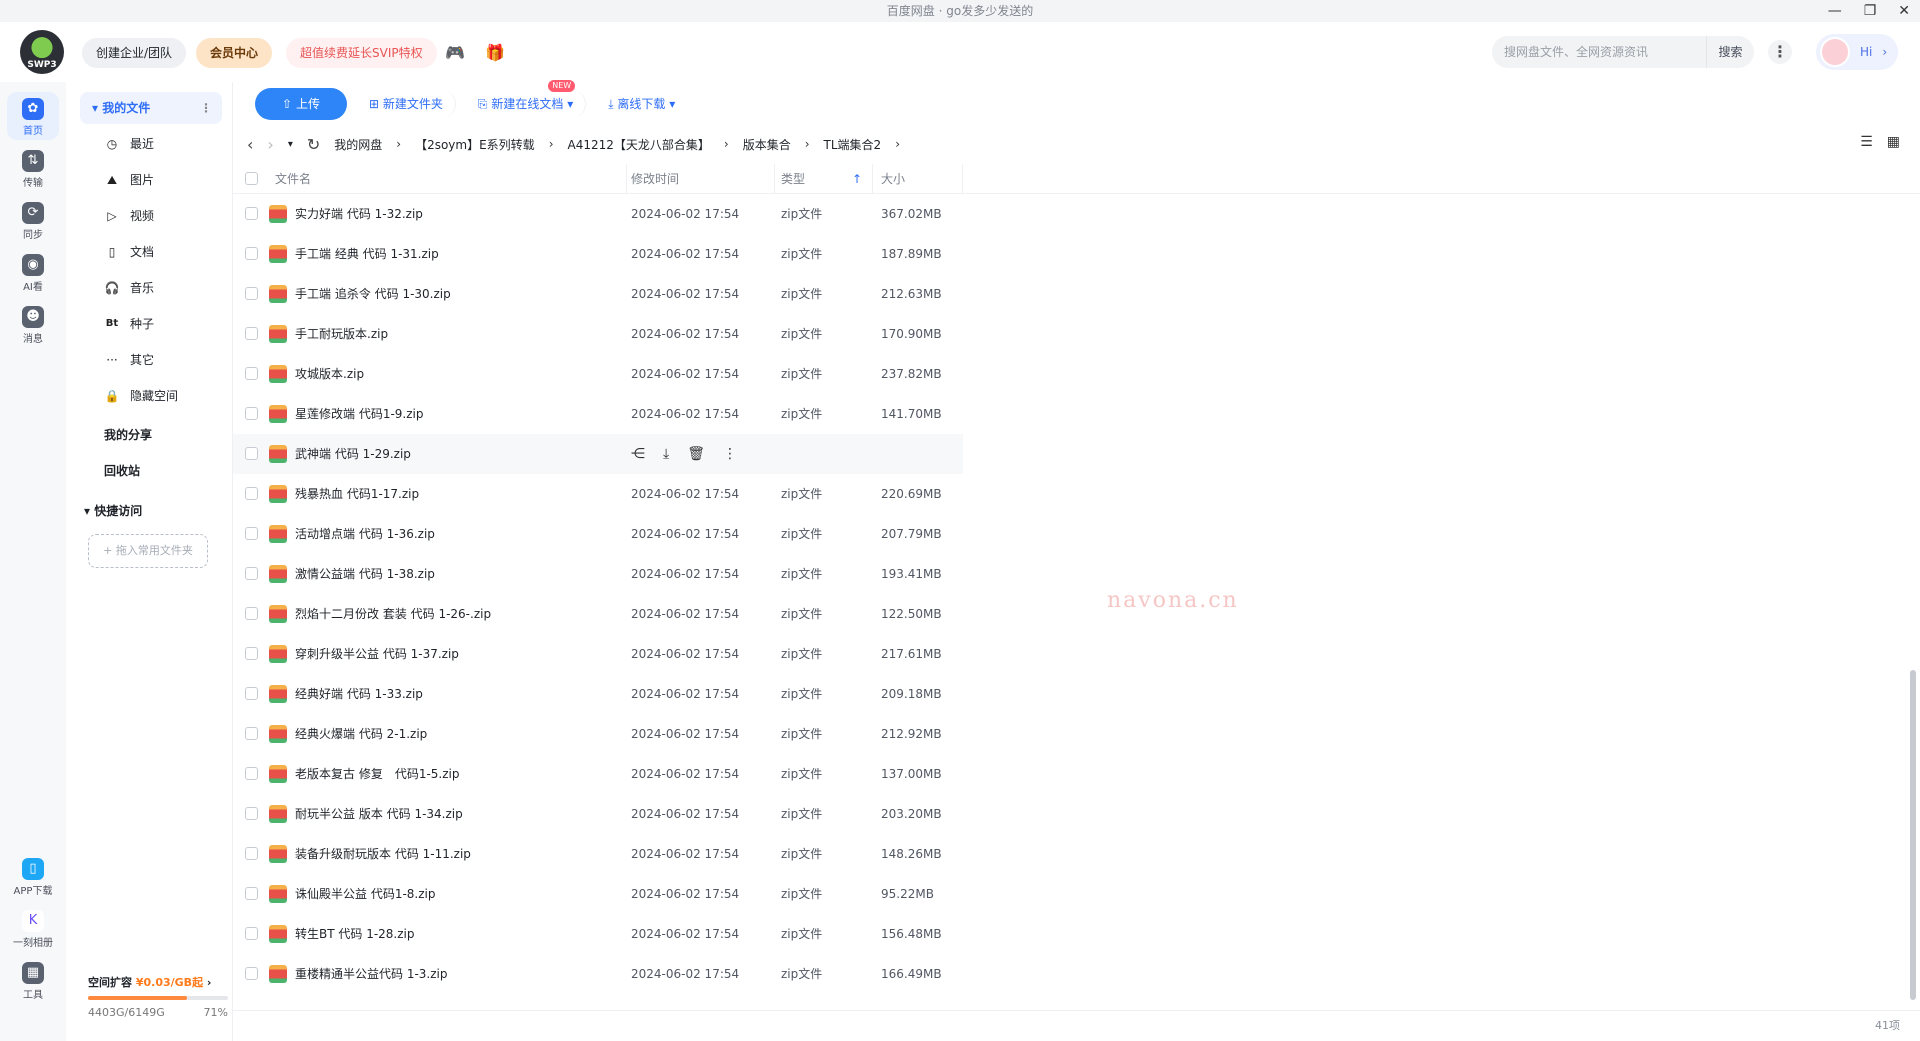  I want to click on delete-icon: 🗑, so click(696, 454).